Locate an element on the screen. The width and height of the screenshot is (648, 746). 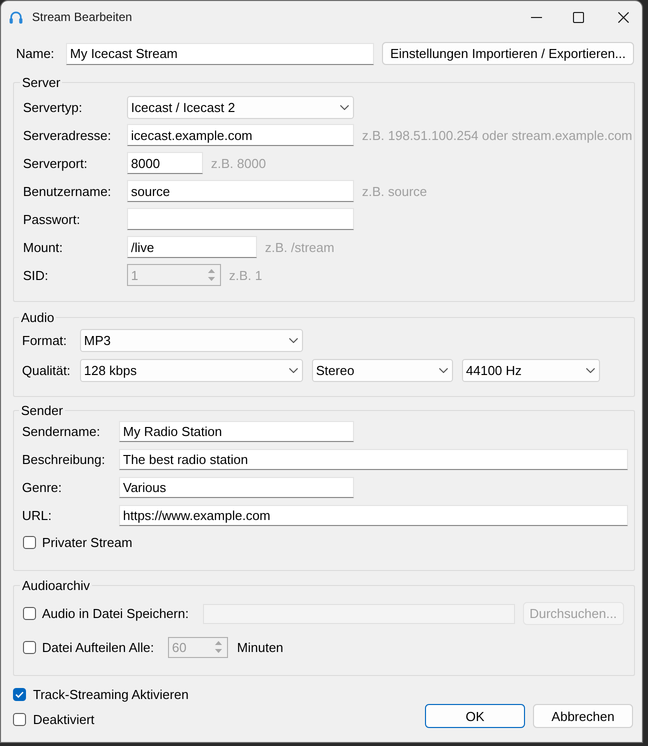
field-label: Benutzername: is located at coordinates (67, 191).